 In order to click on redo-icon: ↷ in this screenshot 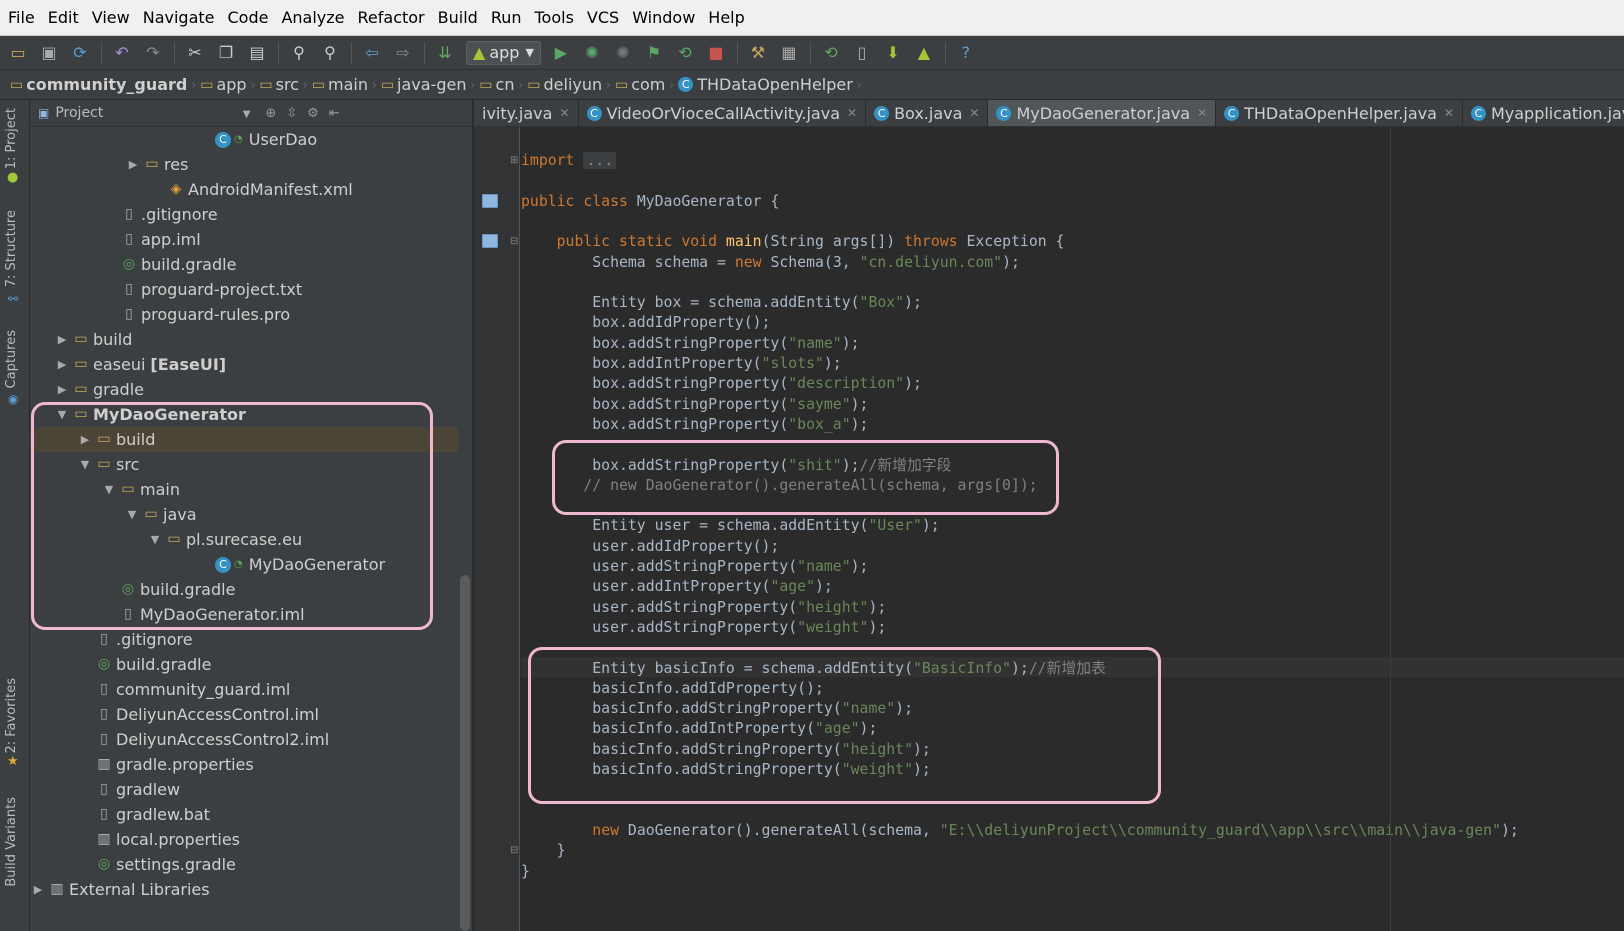, I will do `click(153, 53)`.